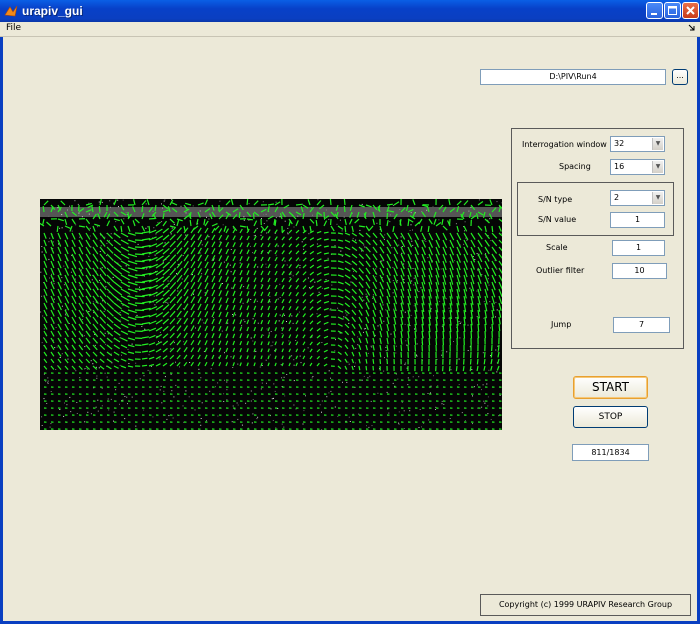 This screenshot has height=624, width=700. I want to click on sn-value-label: S/N value, so click(557, 219).